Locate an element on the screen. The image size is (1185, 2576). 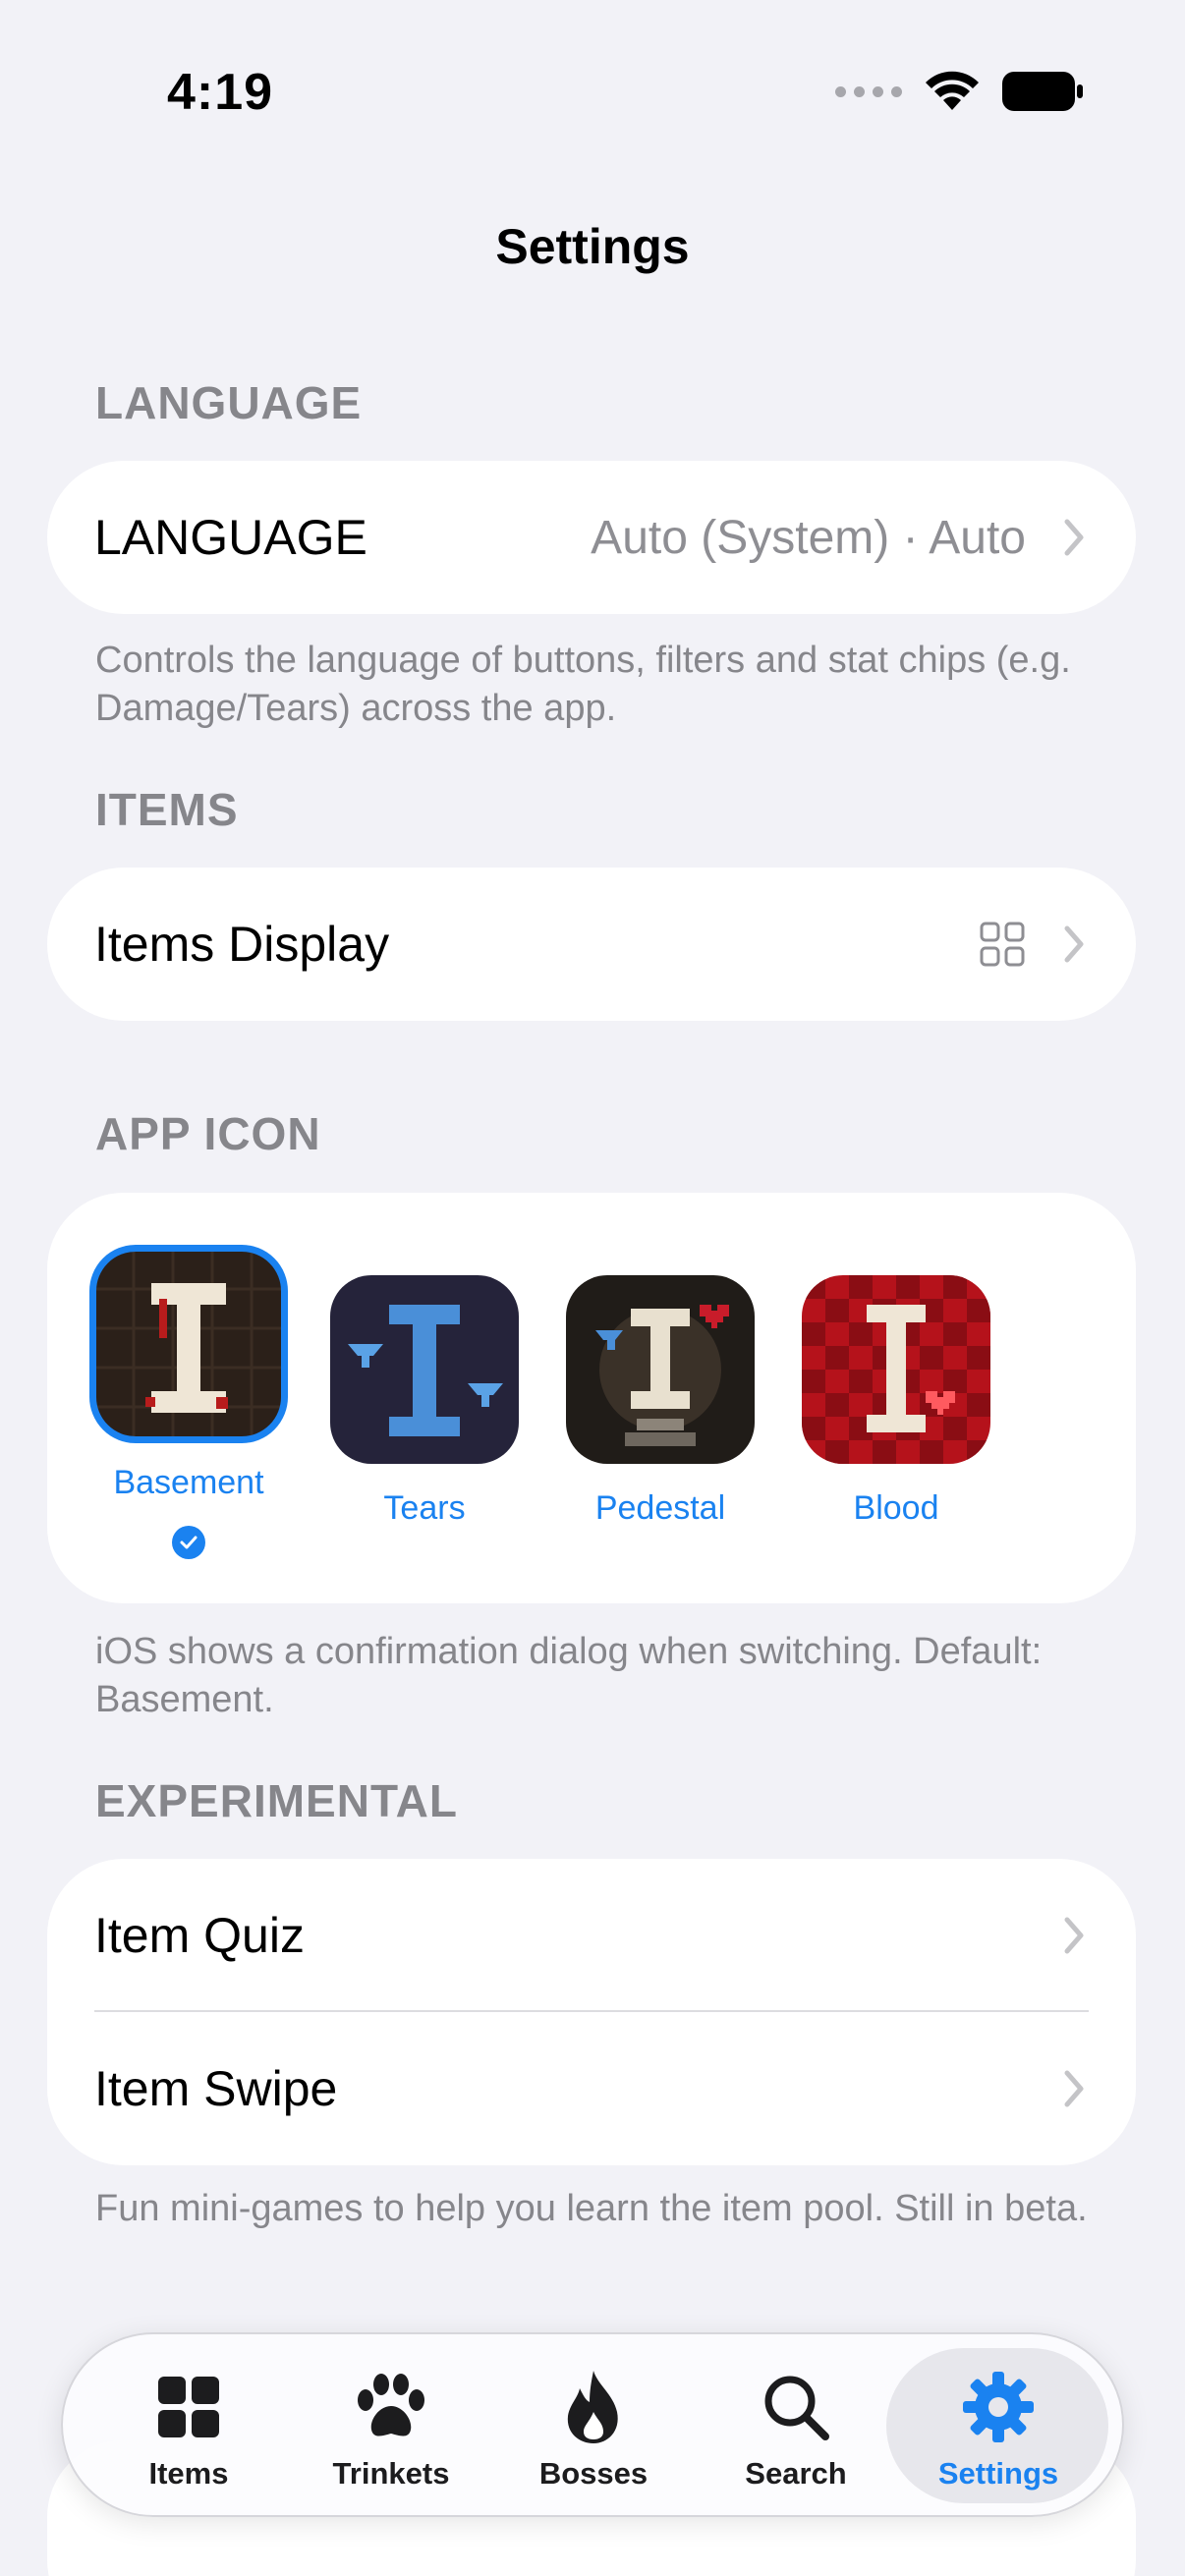
tab-trinkets: Trinkets is located at coordinates (391, 2426).